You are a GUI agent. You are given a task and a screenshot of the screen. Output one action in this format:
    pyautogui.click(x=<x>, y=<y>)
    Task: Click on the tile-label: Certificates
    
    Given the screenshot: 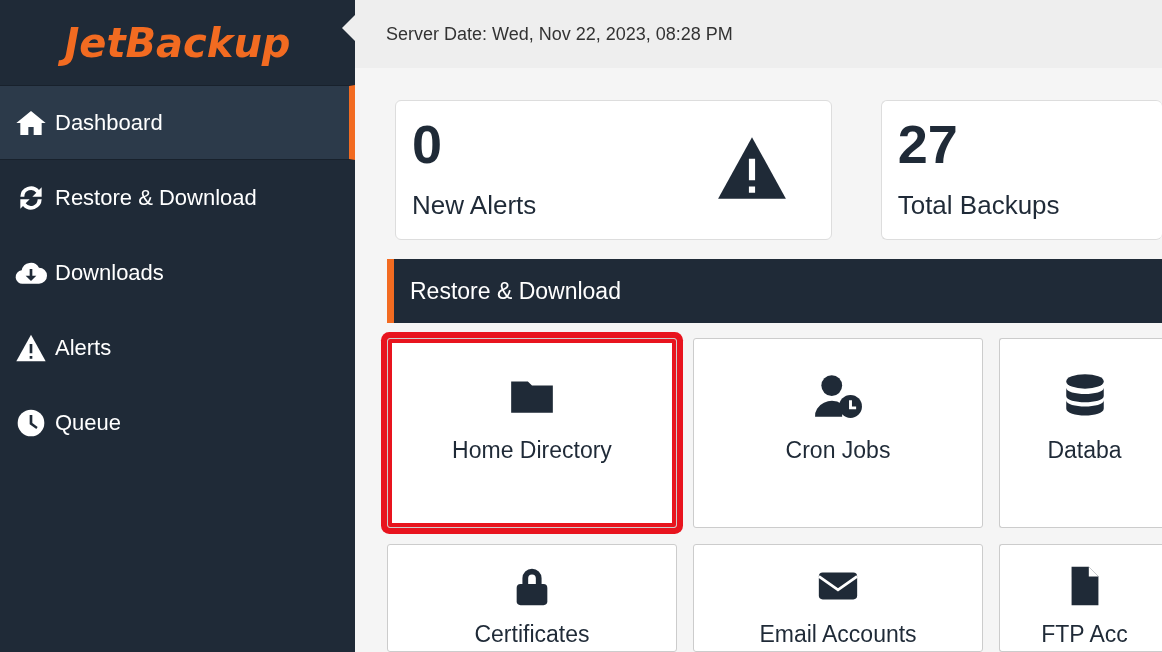 What is the action you would take?
    pyautogui.click(x=532, y=634)
    